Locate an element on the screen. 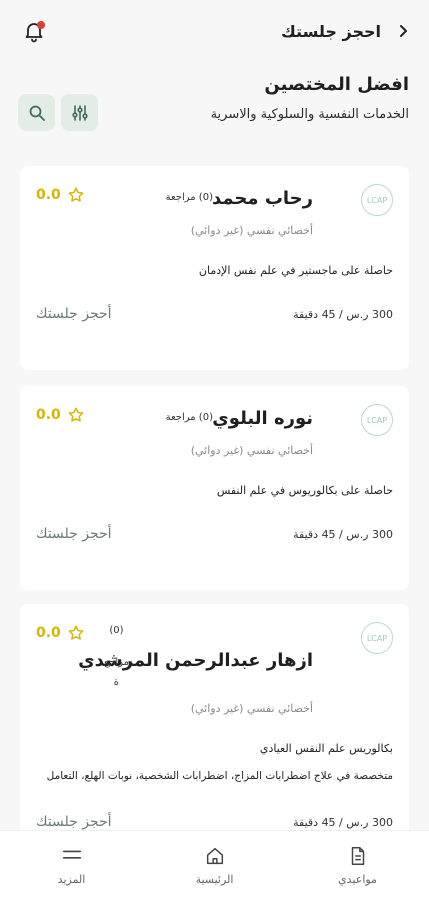 This screenshot has height=900, width=429. menu-icon is located at coordinates (71, 854).